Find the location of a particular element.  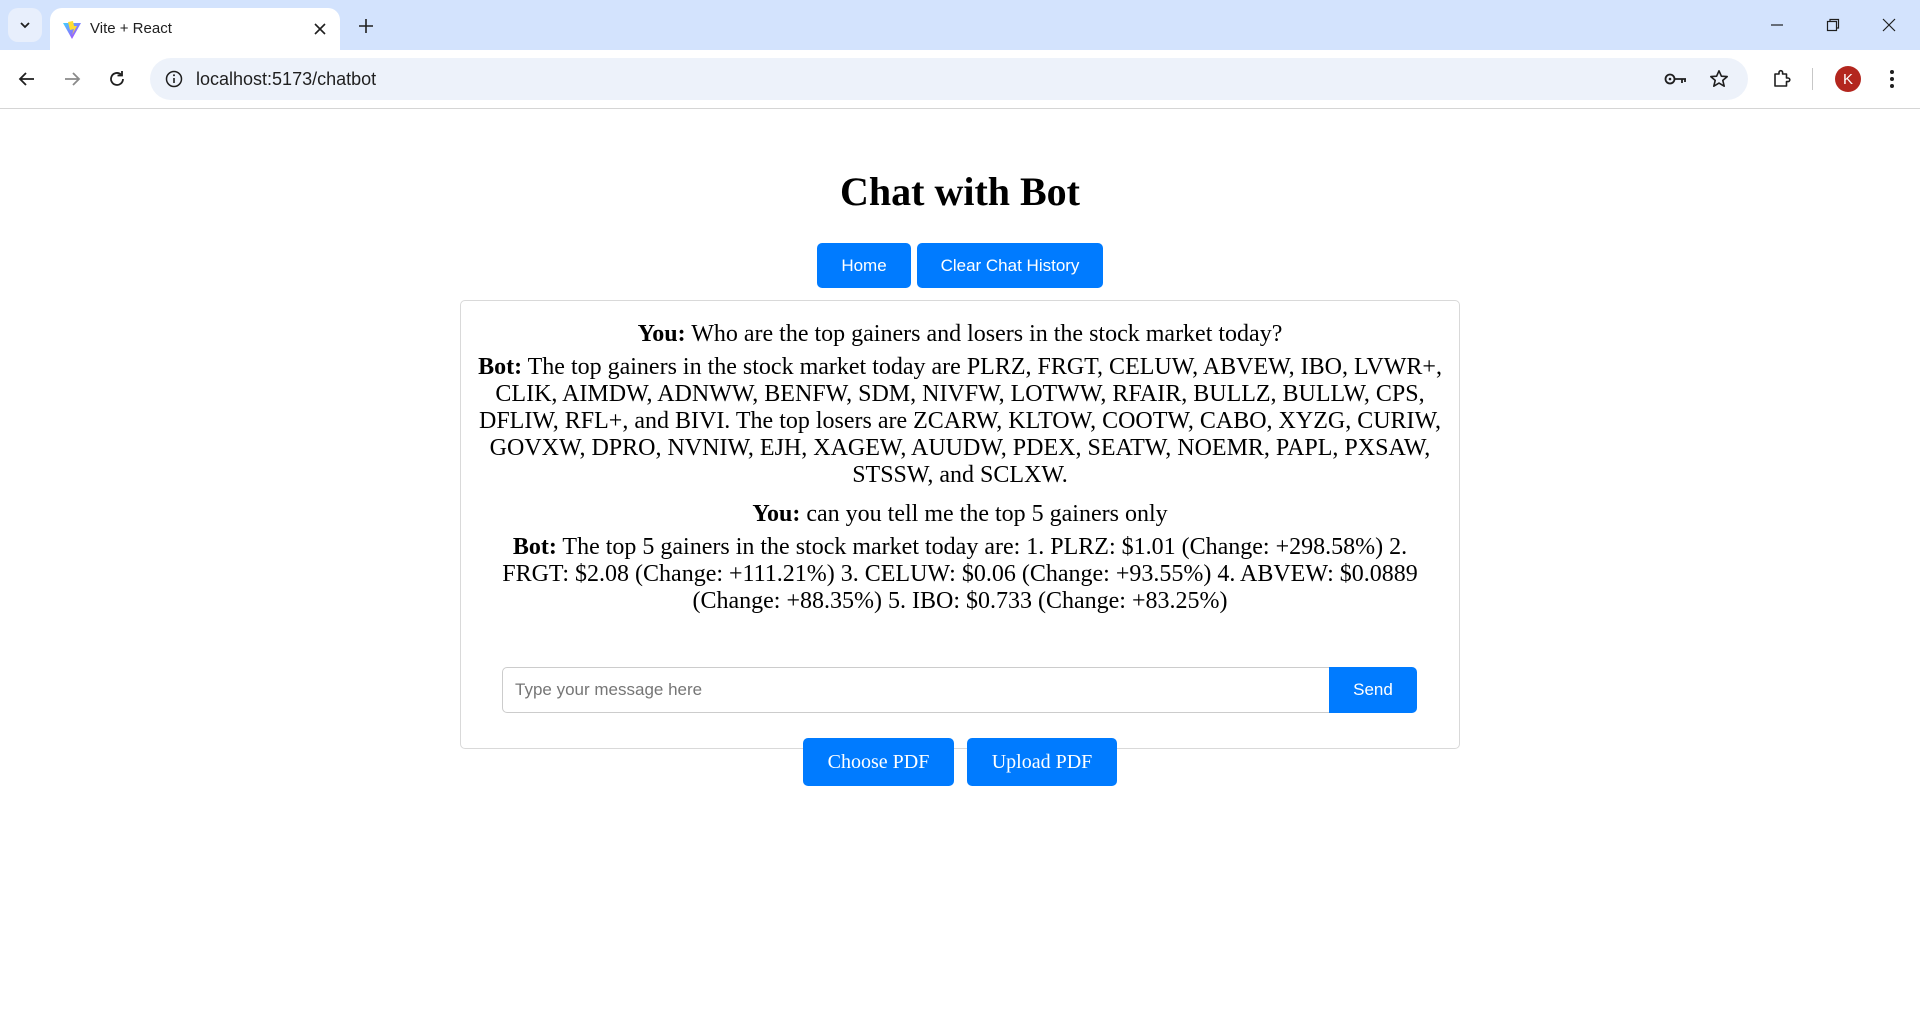

browser-chrome: Vite + React localhost:5173/chatbot K is located at coordinates (960, 54).